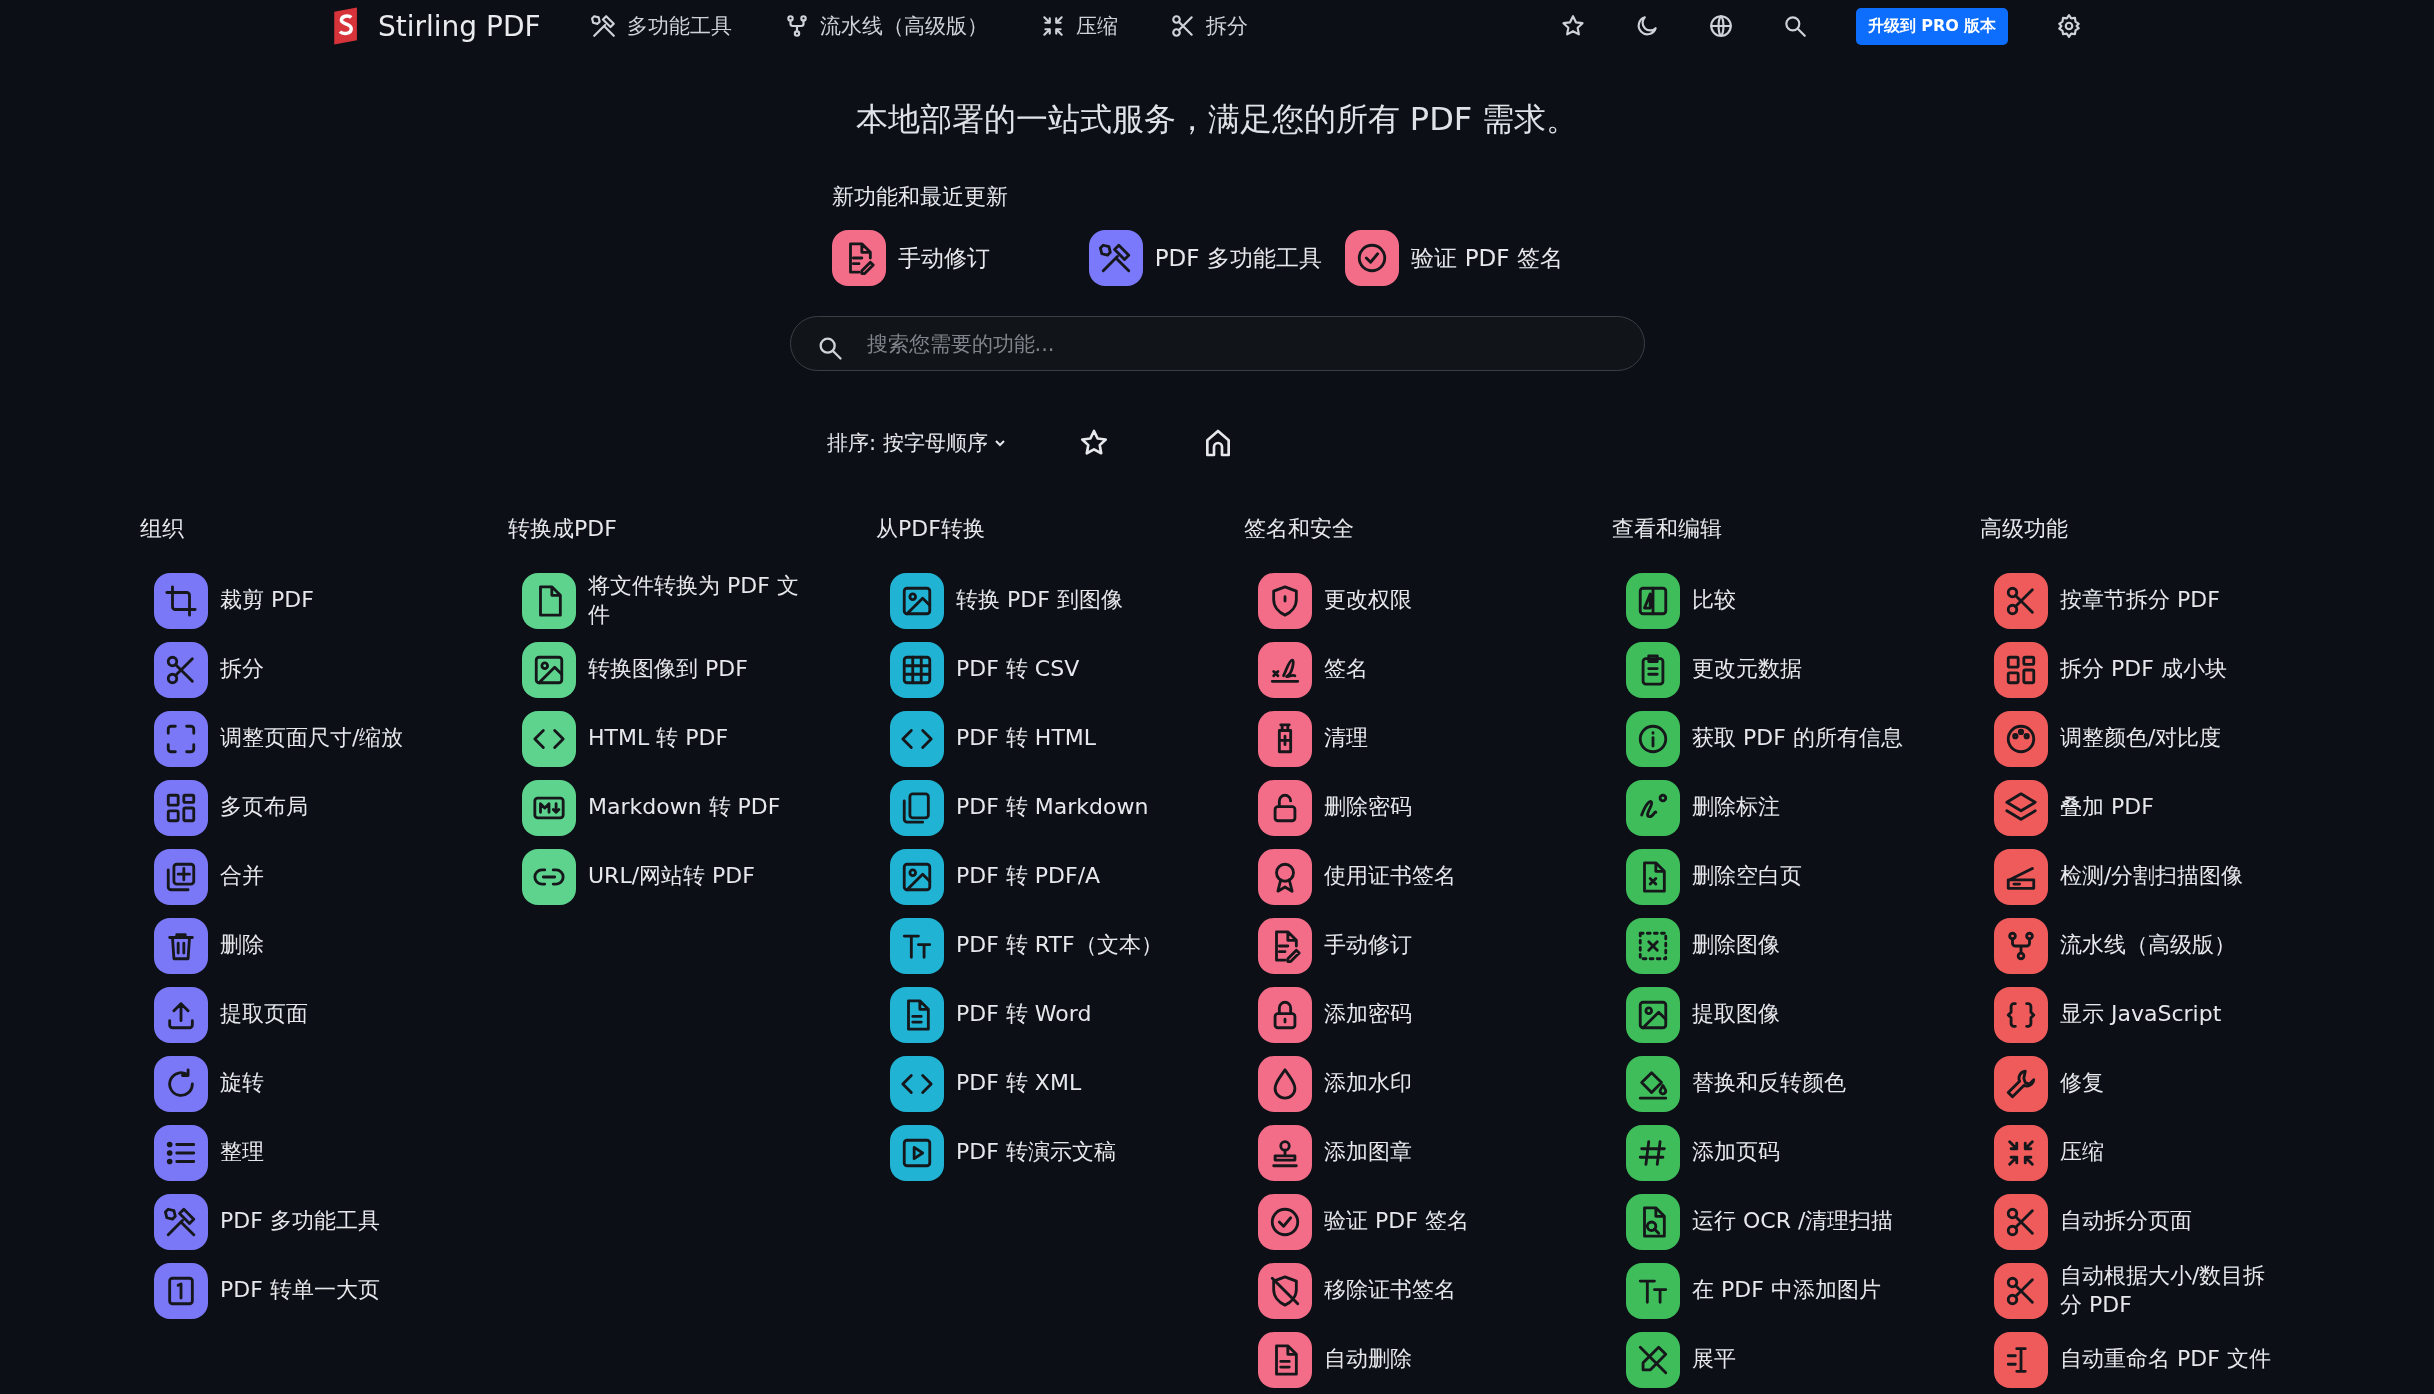  Describe the element at coordinates (1208, 26) in the screenshot. I see `nav-link: 拆分` at that location.